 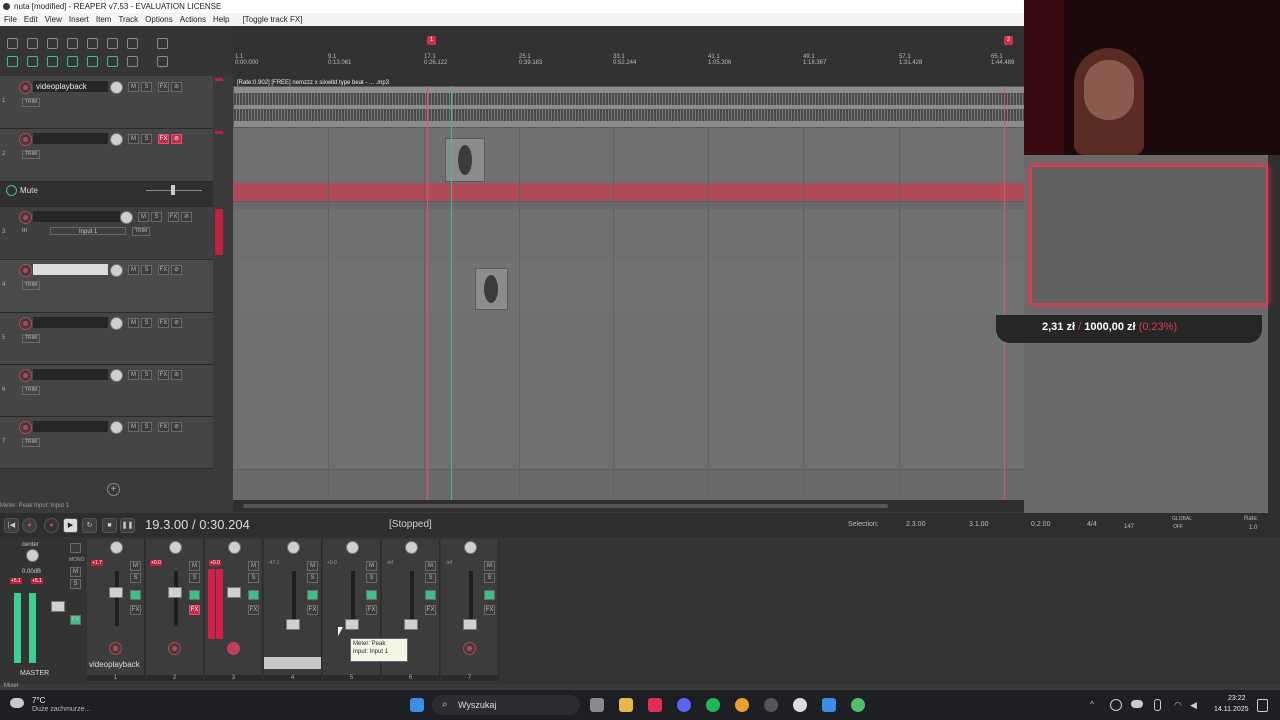 I want to click on microphone-icon, so click(x=1157, y=705).